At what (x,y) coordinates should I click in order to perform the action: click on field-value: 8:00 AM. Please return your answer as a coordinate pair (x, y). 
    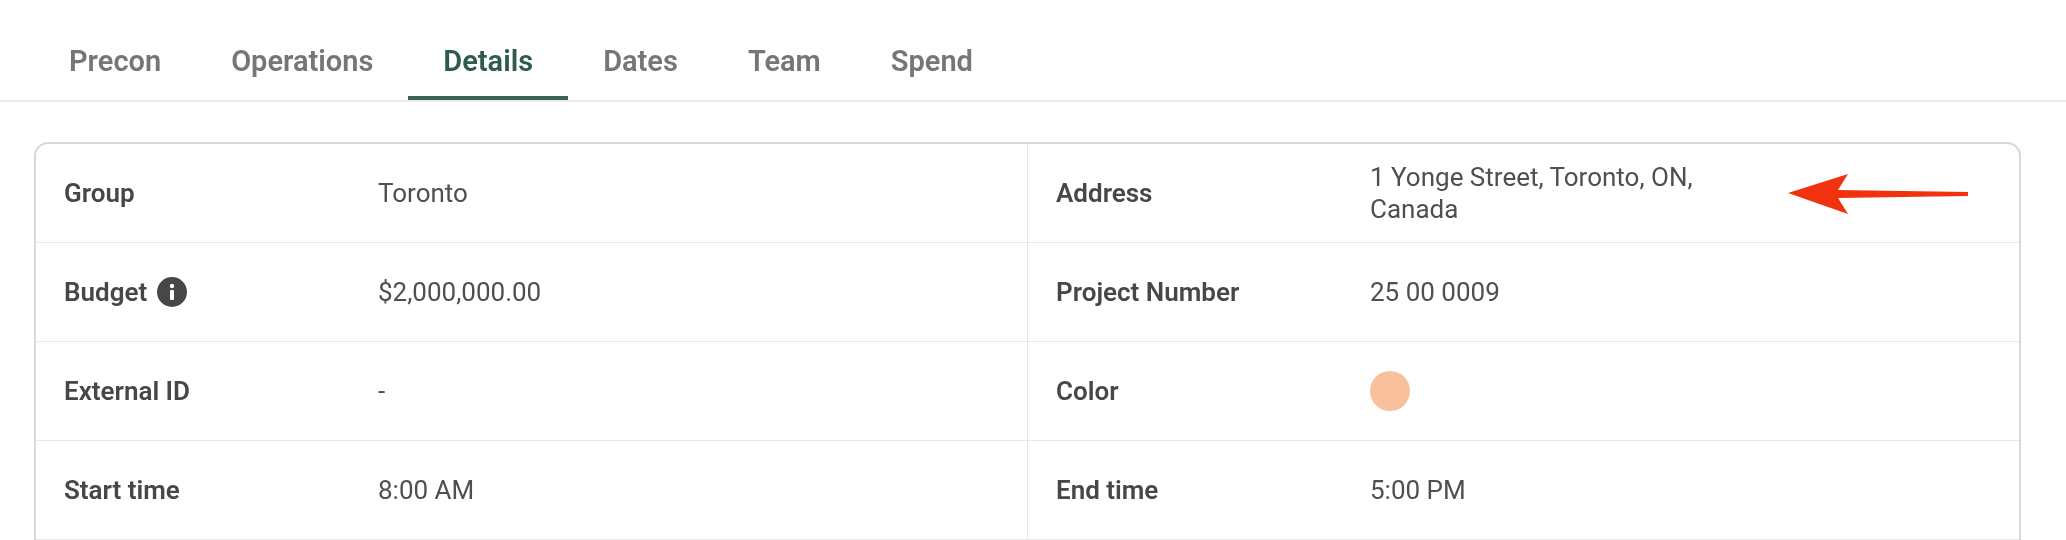
    Looking at the image, I should click on (427, 490).